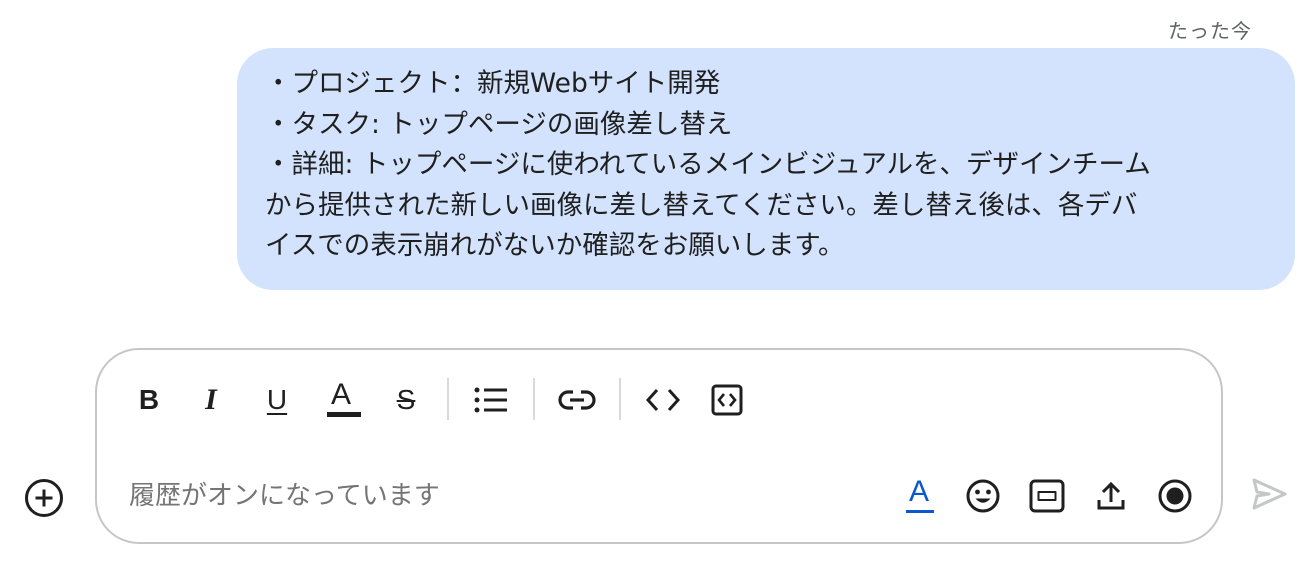  I want to click on text-format-underline, so click(920, 511).